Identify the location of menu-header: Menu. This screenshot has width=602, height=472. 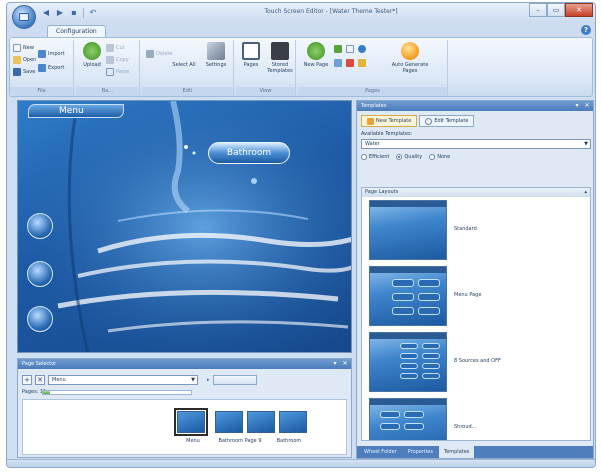
(76, 111).